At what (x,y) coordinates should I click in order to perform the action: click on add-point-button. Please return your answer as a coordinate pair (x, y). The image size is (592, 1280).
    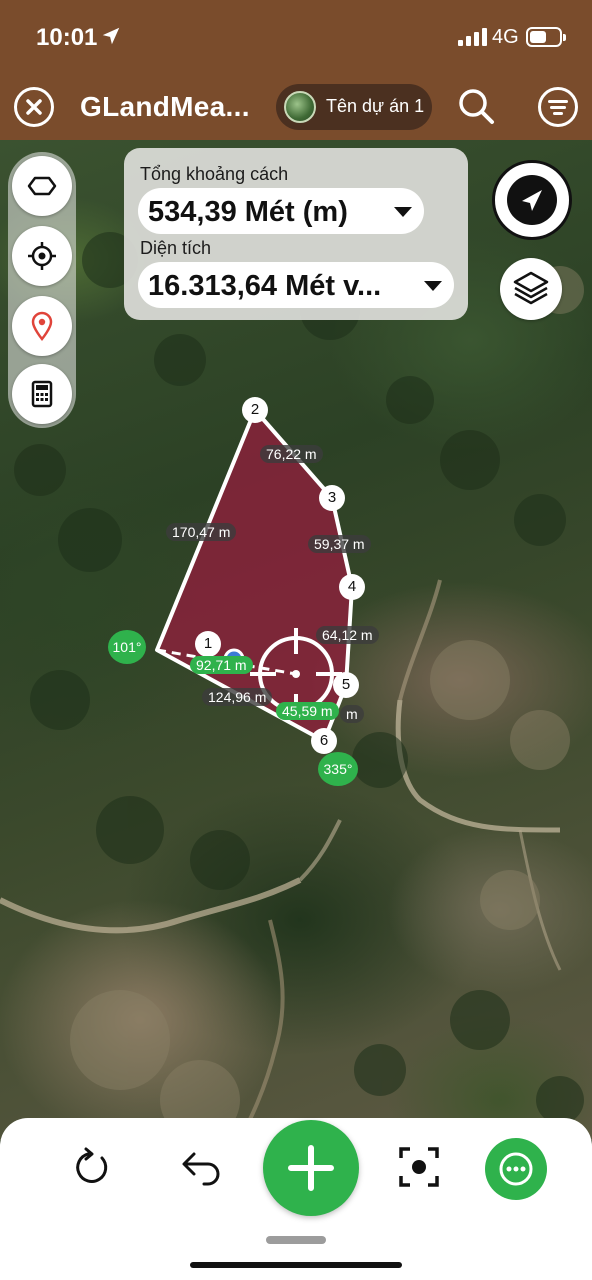
    Looking at the image, I should click on (311, 1168).